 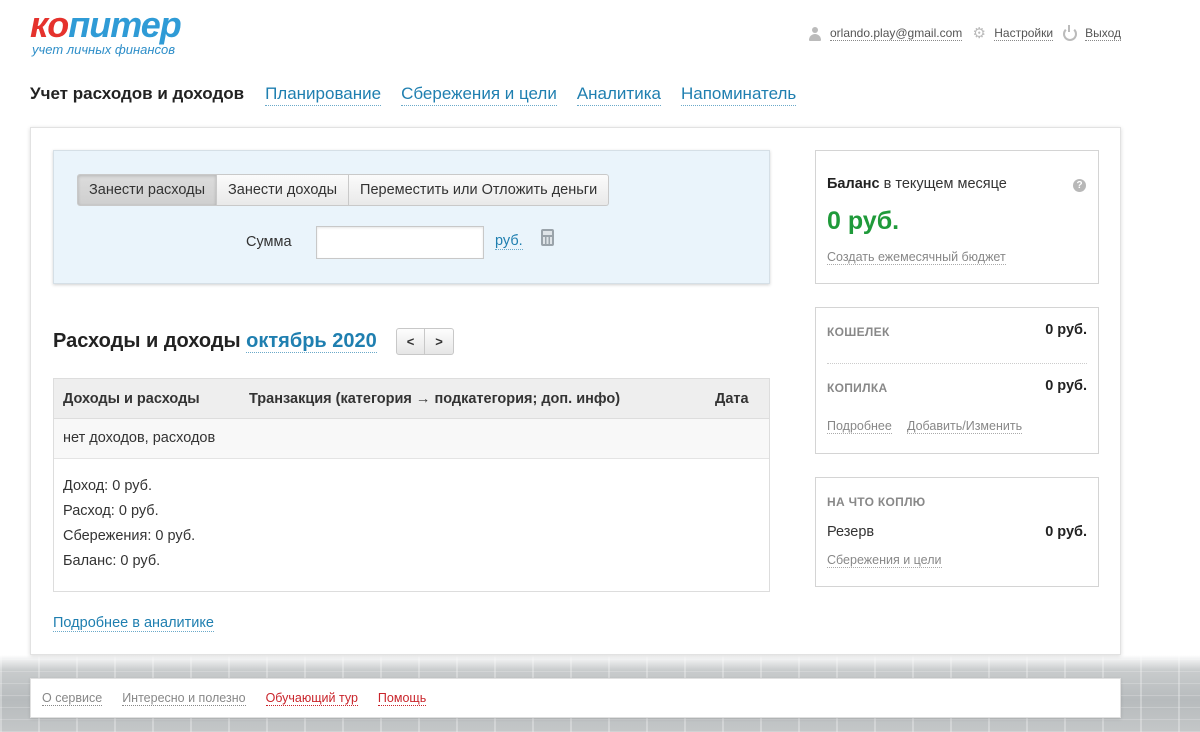 I want to click on sum-label: Сумма, so click(x=269, y=242).